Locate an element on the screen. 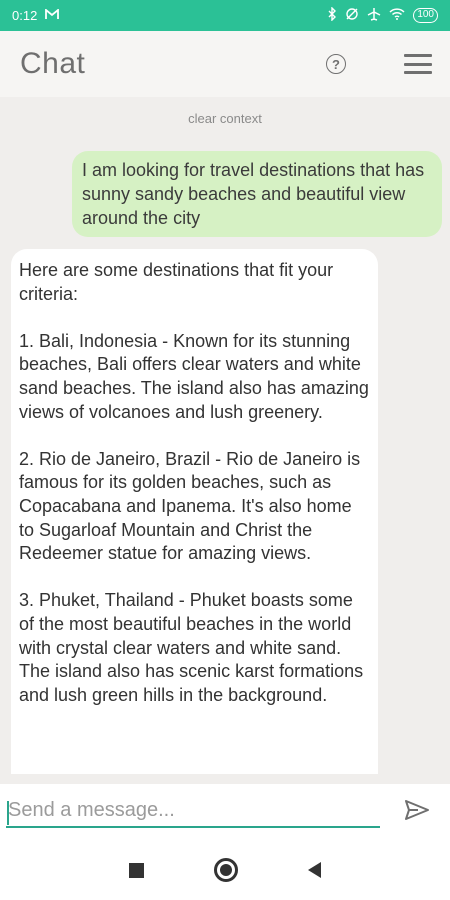 The image size is (450, 900). send-icon is located at coordinates (417, 812).